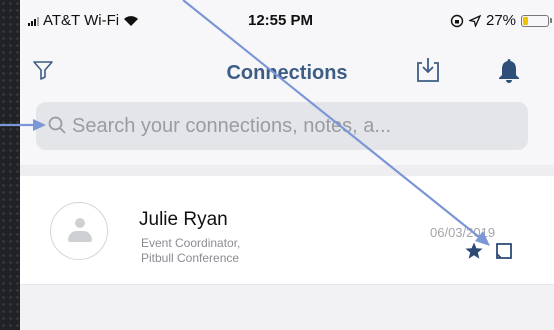  I want to click on annotation-pointer-head-icon, so click(39, 125).